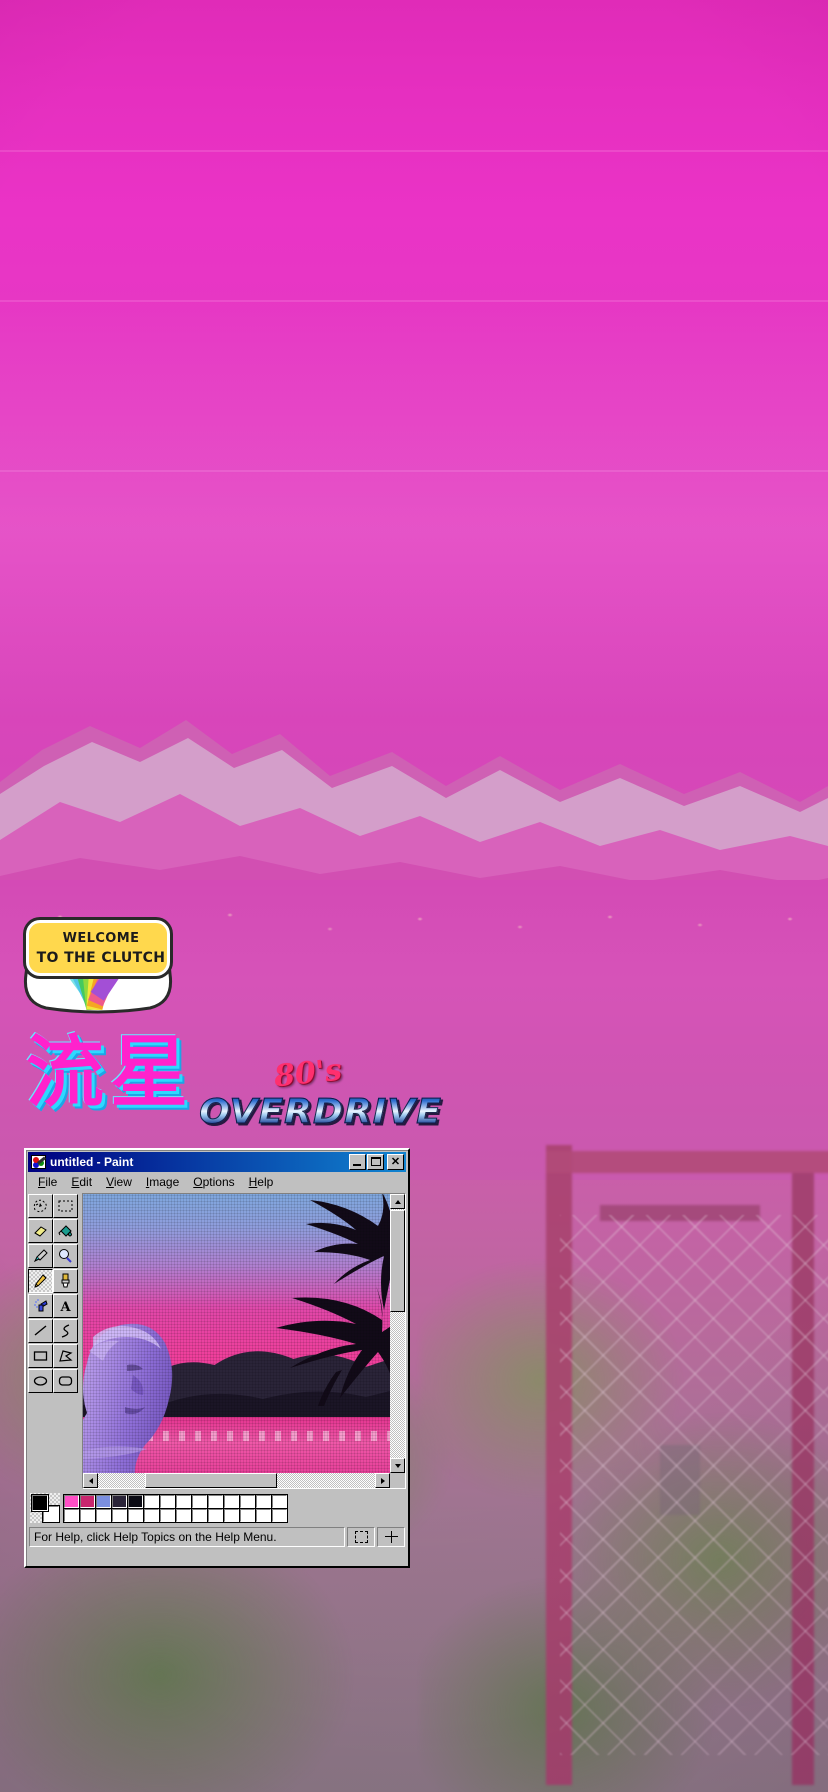 The width and height of the screenshot is (828, 1792). What do you see at coordinates (40, 1331) in the screenshot?
I see `line-tool` at bounding box center [40, 1331].